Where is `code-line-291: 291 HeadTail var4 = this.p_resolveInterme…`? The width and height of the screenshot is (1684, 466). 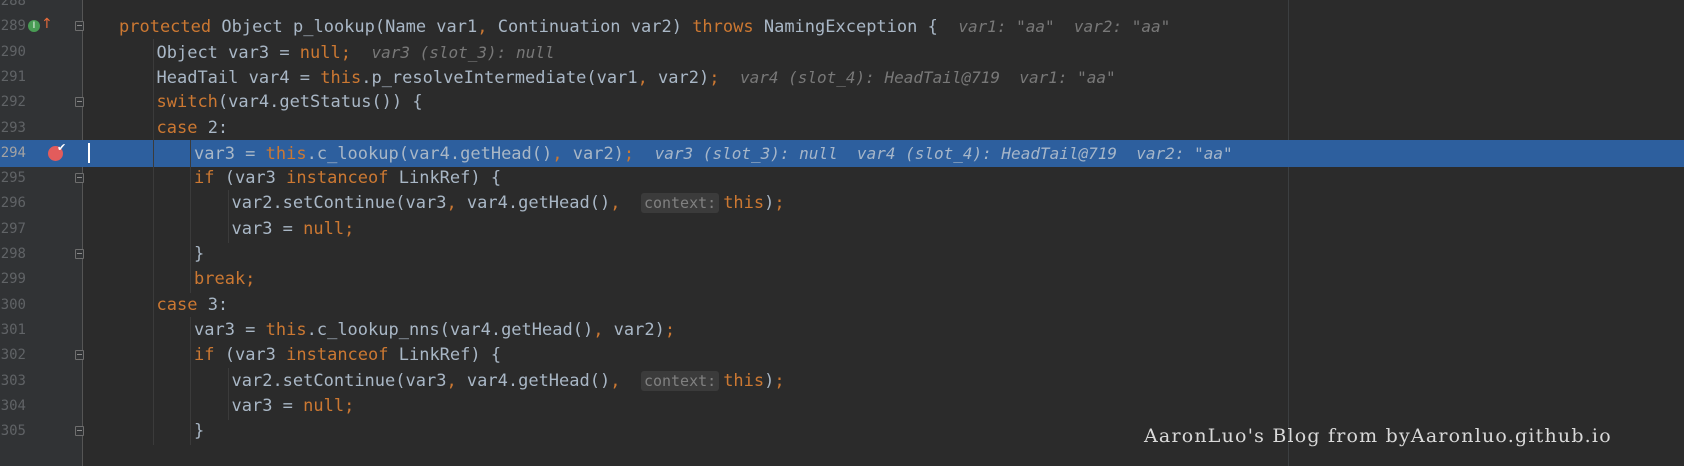
code-line-291: 291 HeadTail var4 = this.p_resolveInterme… is located at coordinates (842, 77).